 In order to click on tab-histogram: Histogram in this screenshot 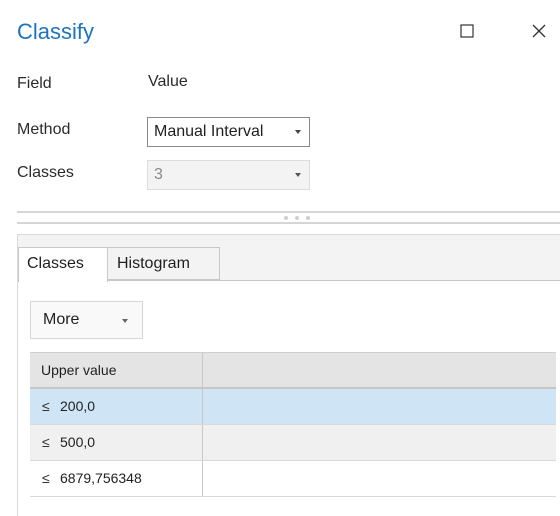, I will do `click(164, 263)`.